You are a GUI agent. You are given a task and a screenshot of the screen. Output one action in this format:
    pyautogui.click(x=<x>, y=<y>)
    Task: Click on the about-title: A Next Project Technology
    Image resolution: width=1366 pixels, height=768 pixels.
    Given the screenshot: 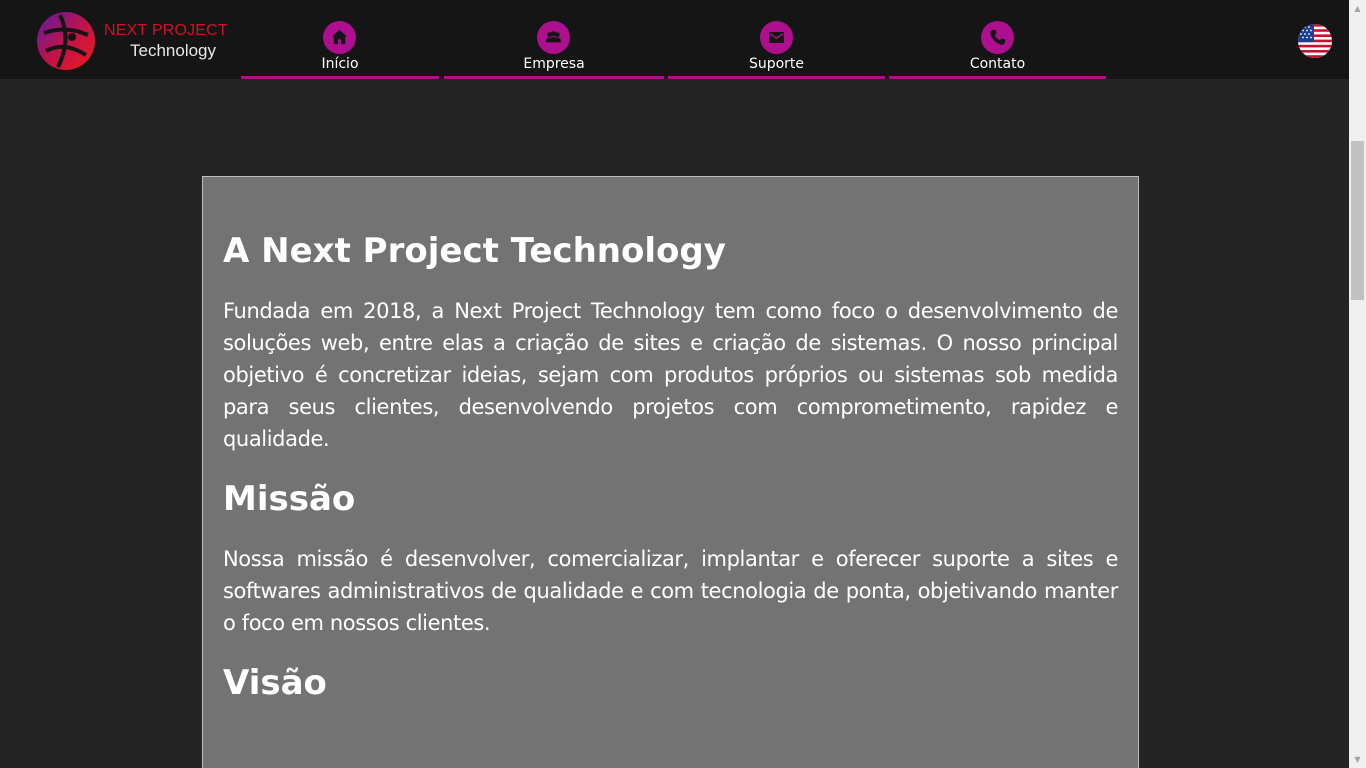 What is the action you would take?
    pyautogui.click(x=474, y=251)
    